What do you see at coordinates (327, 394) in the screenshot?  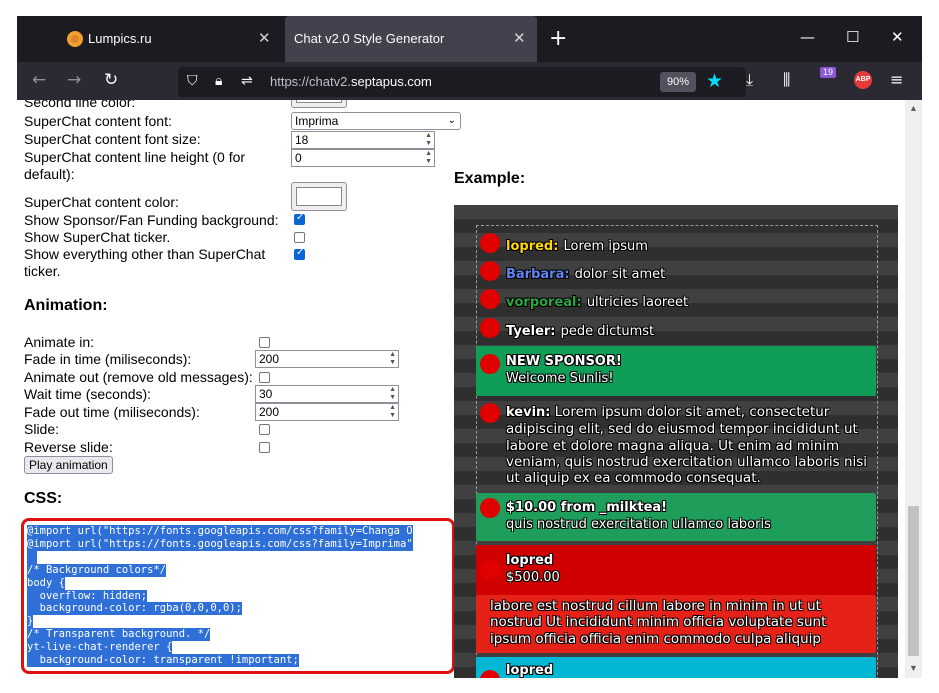 I see `wait-time-input: 30 ▲ ▼` at bounding box center [327, 394].